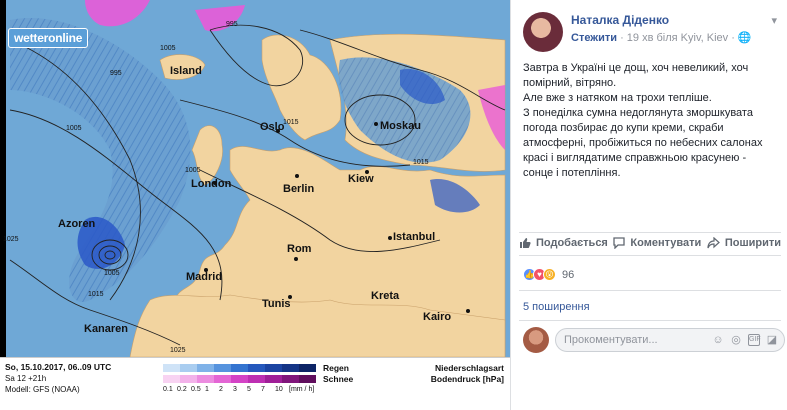 The width and height of the screenshot is (787, 410). I want to click on wow-reaction-icon: 😮, so click(549, 274).